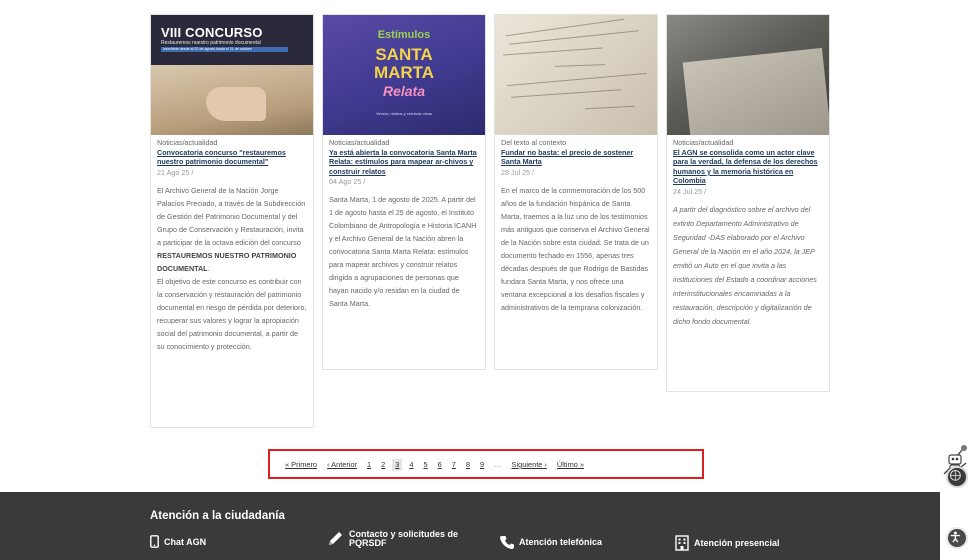 The height and width of the screenshot is (560, 972). I want to click on footer-item-label: Chat AGN, so click(185, 541).